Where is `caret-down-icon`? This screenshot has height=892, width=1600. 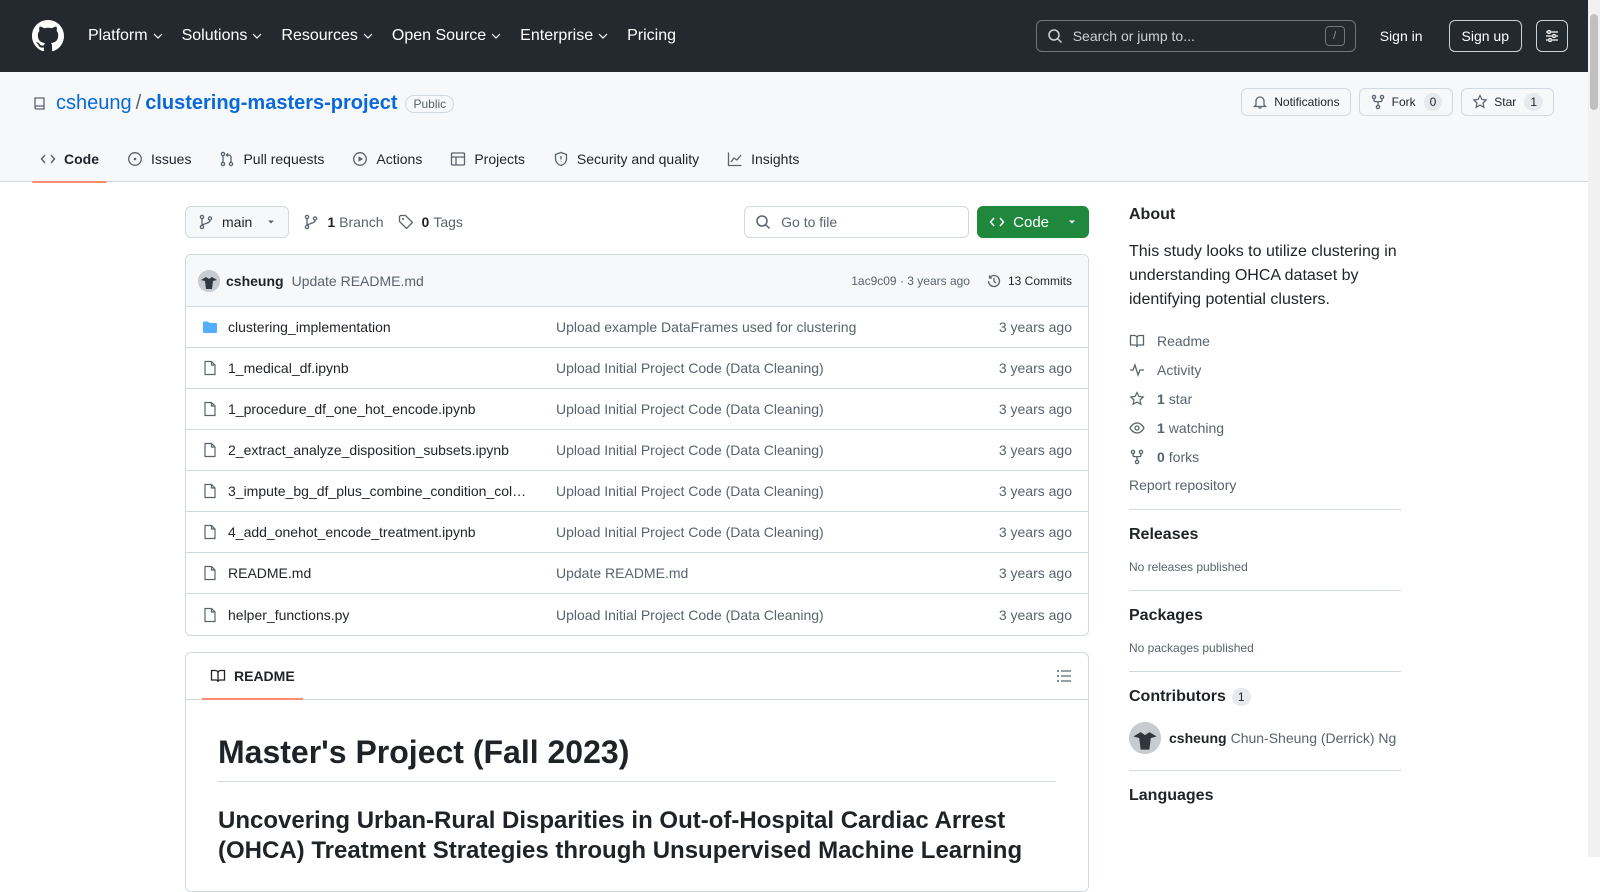
caret-down-icon is located at coordinates (271, 222).